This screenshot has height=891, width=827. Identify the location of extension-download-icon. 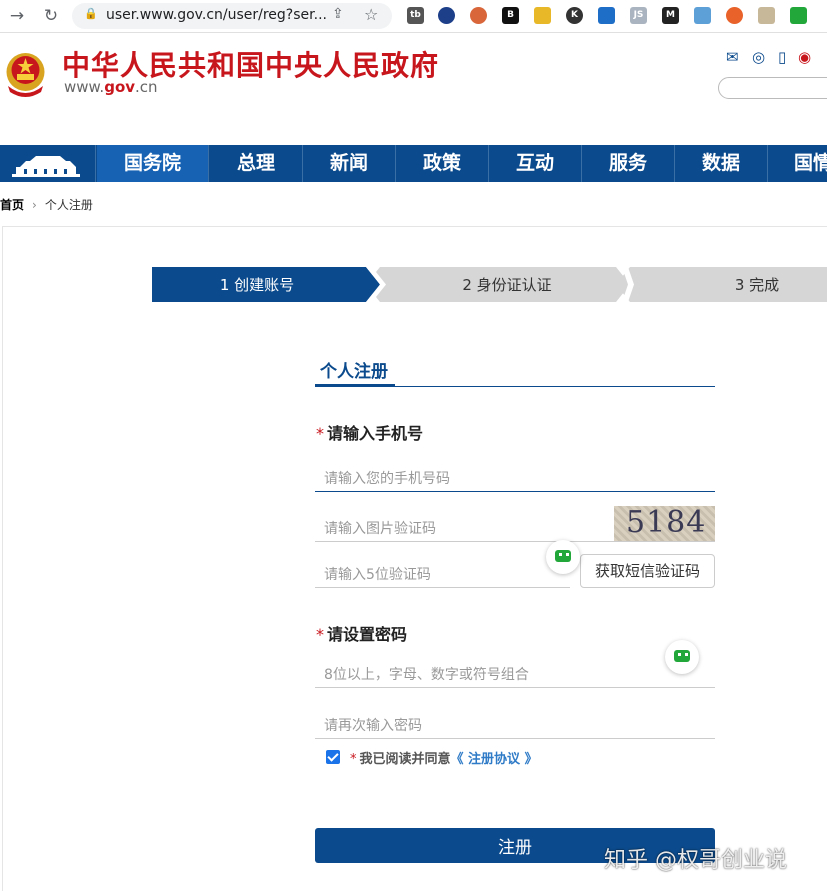
(606, 15).